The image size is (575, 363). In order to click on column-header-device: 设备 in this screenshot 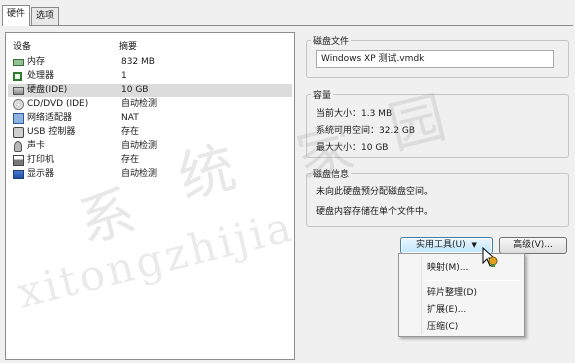, I will do `click(22, 47)`.